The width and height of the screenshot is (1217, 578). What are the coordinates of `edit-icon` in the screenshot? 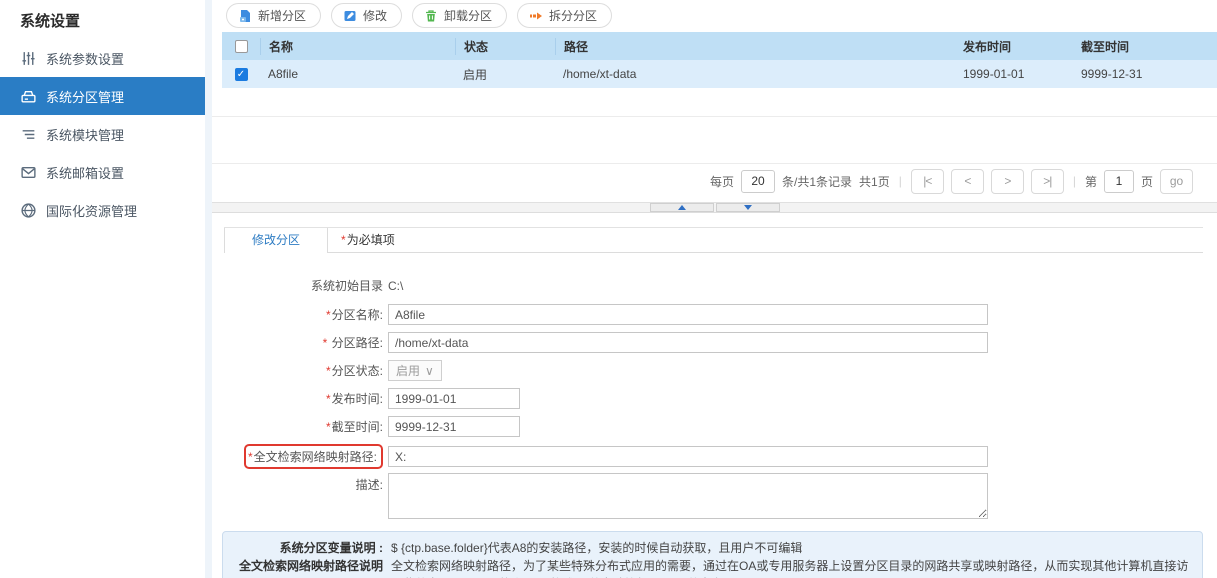 It's located at (350, 16).